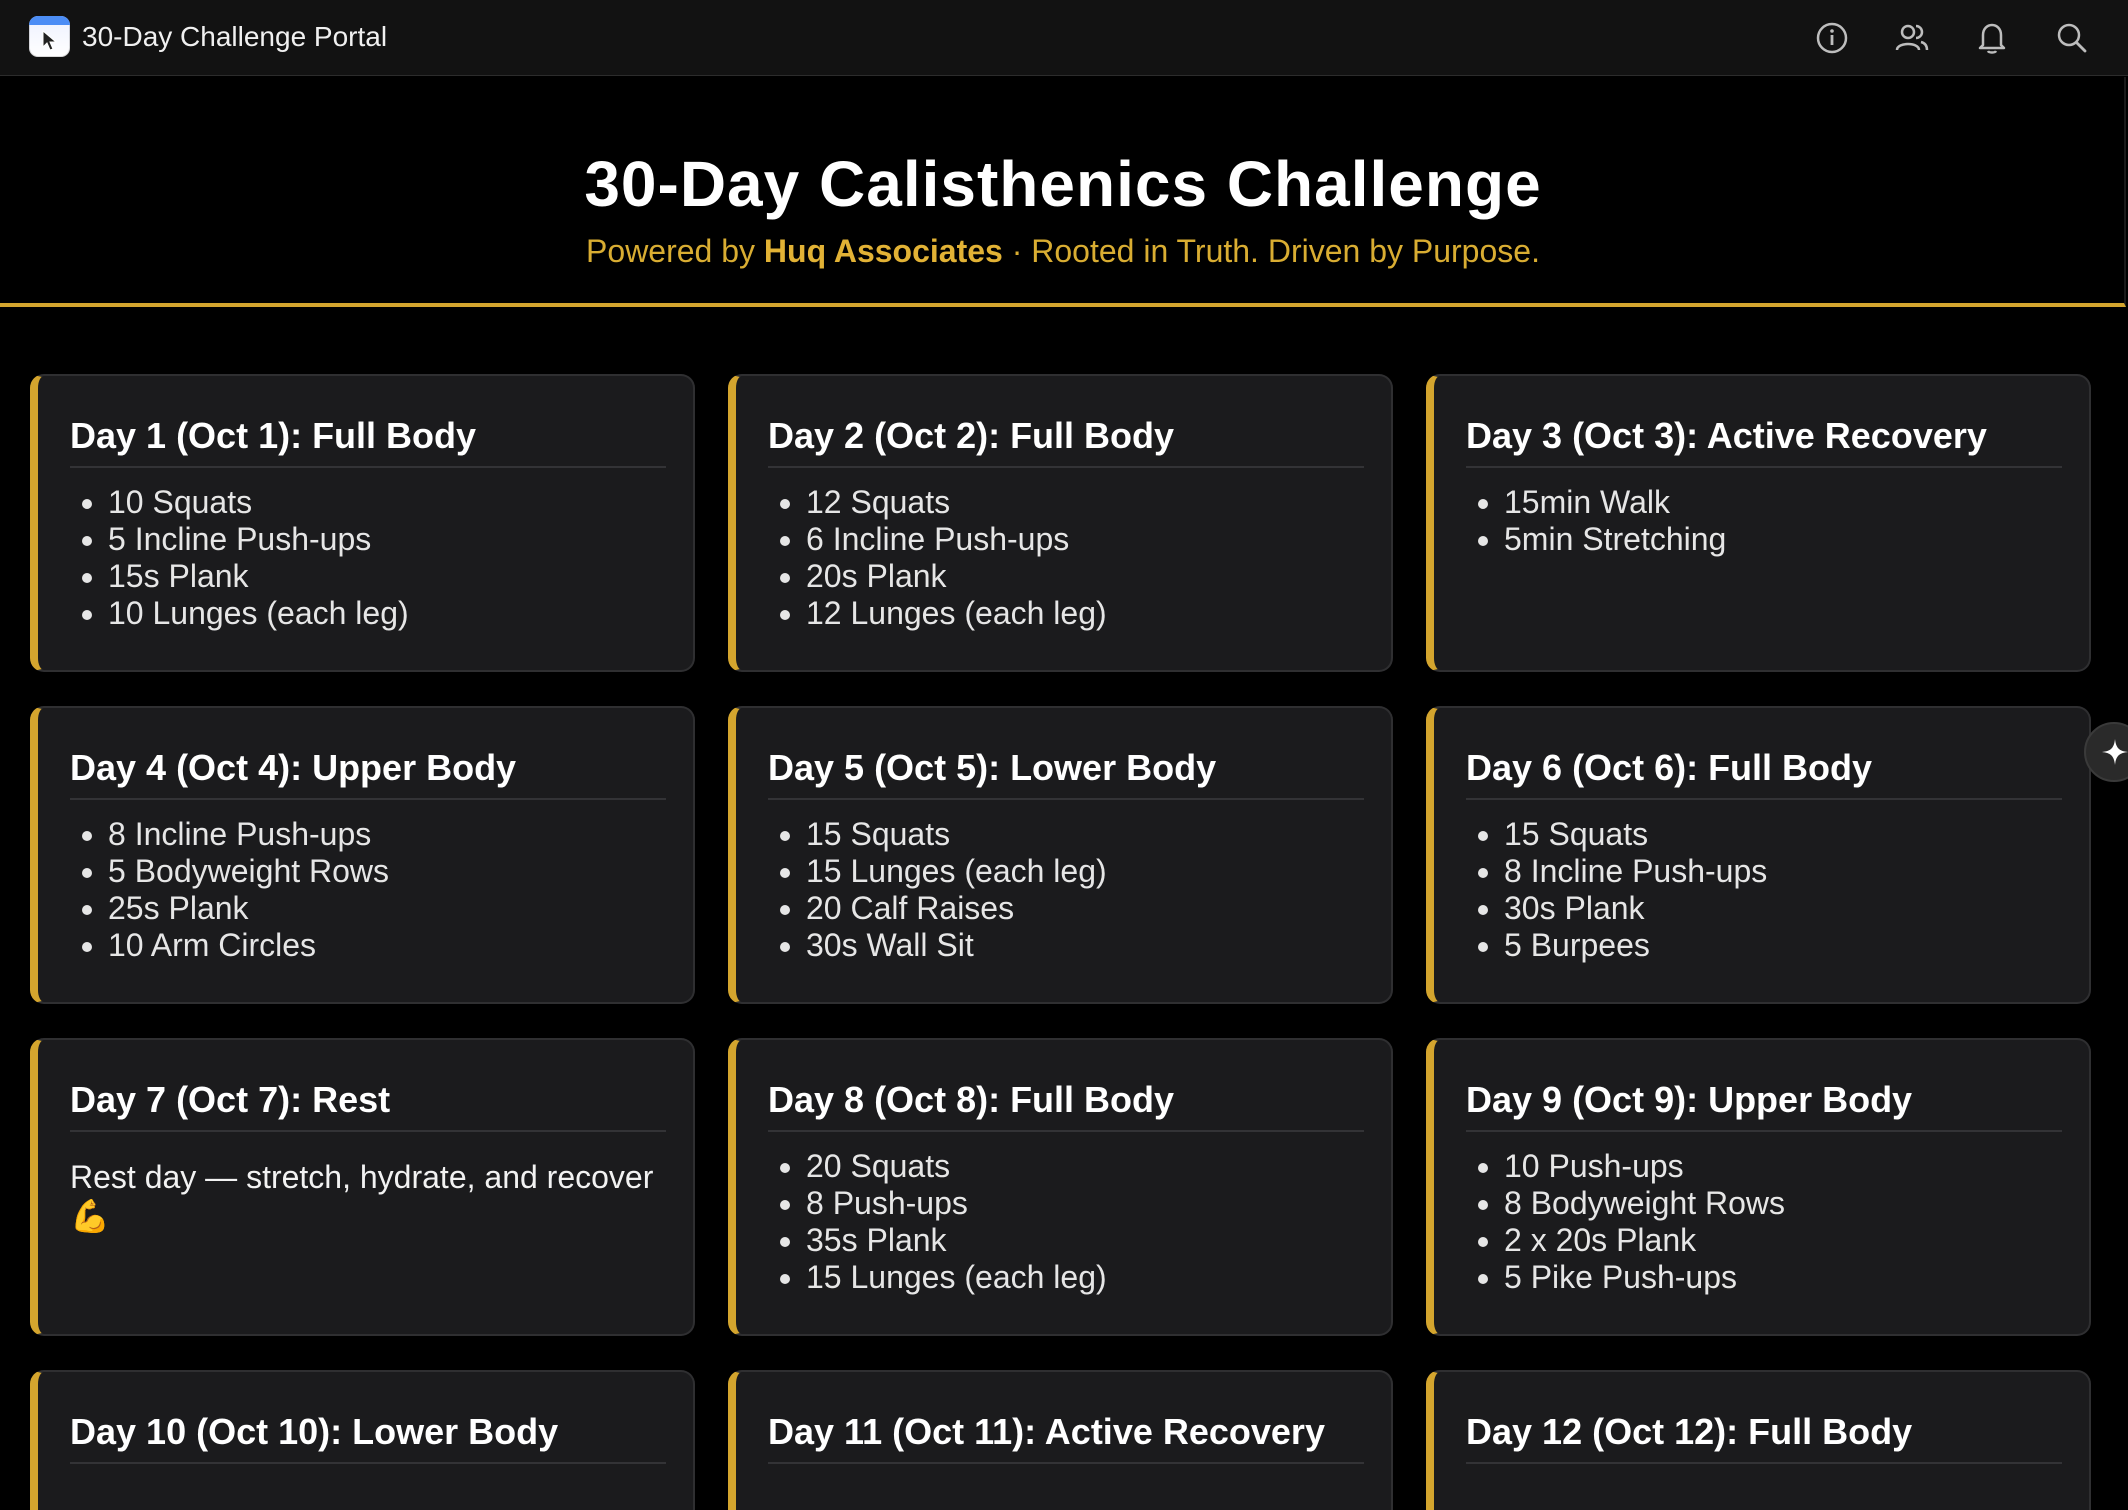 The height and width of the screenshot is (1510, 2128). I want to click on exercise-item: 20s Plank, so click(956, 576).